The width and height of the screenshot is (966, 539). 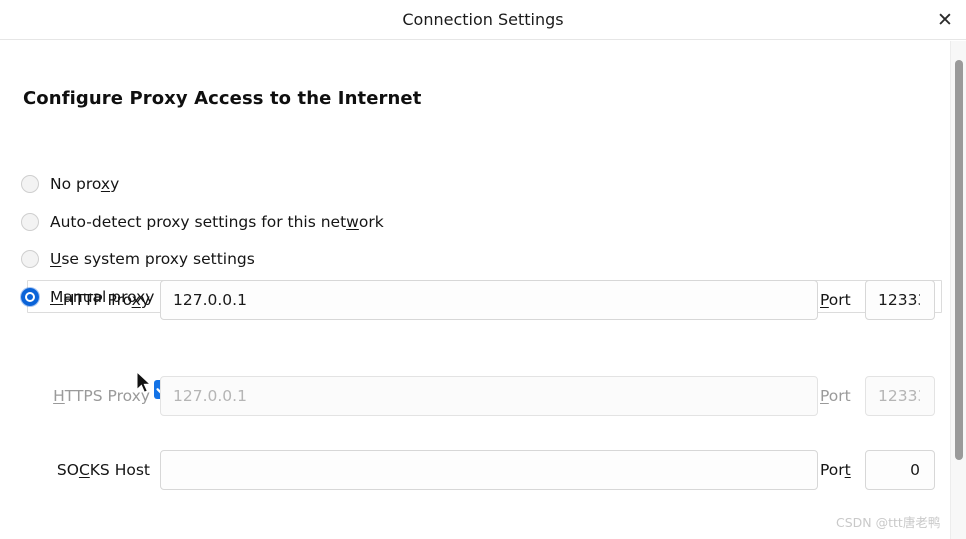 I want to click on vertical-scrollbar-track, so click(x=958, y=290).